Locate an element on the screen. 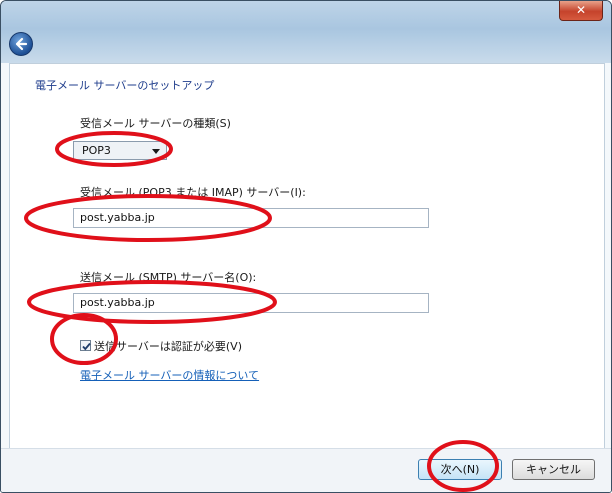  outgoing-server-label: 送信メール (SMTP) サーバー名(O): is located at coordinates (168, 277).